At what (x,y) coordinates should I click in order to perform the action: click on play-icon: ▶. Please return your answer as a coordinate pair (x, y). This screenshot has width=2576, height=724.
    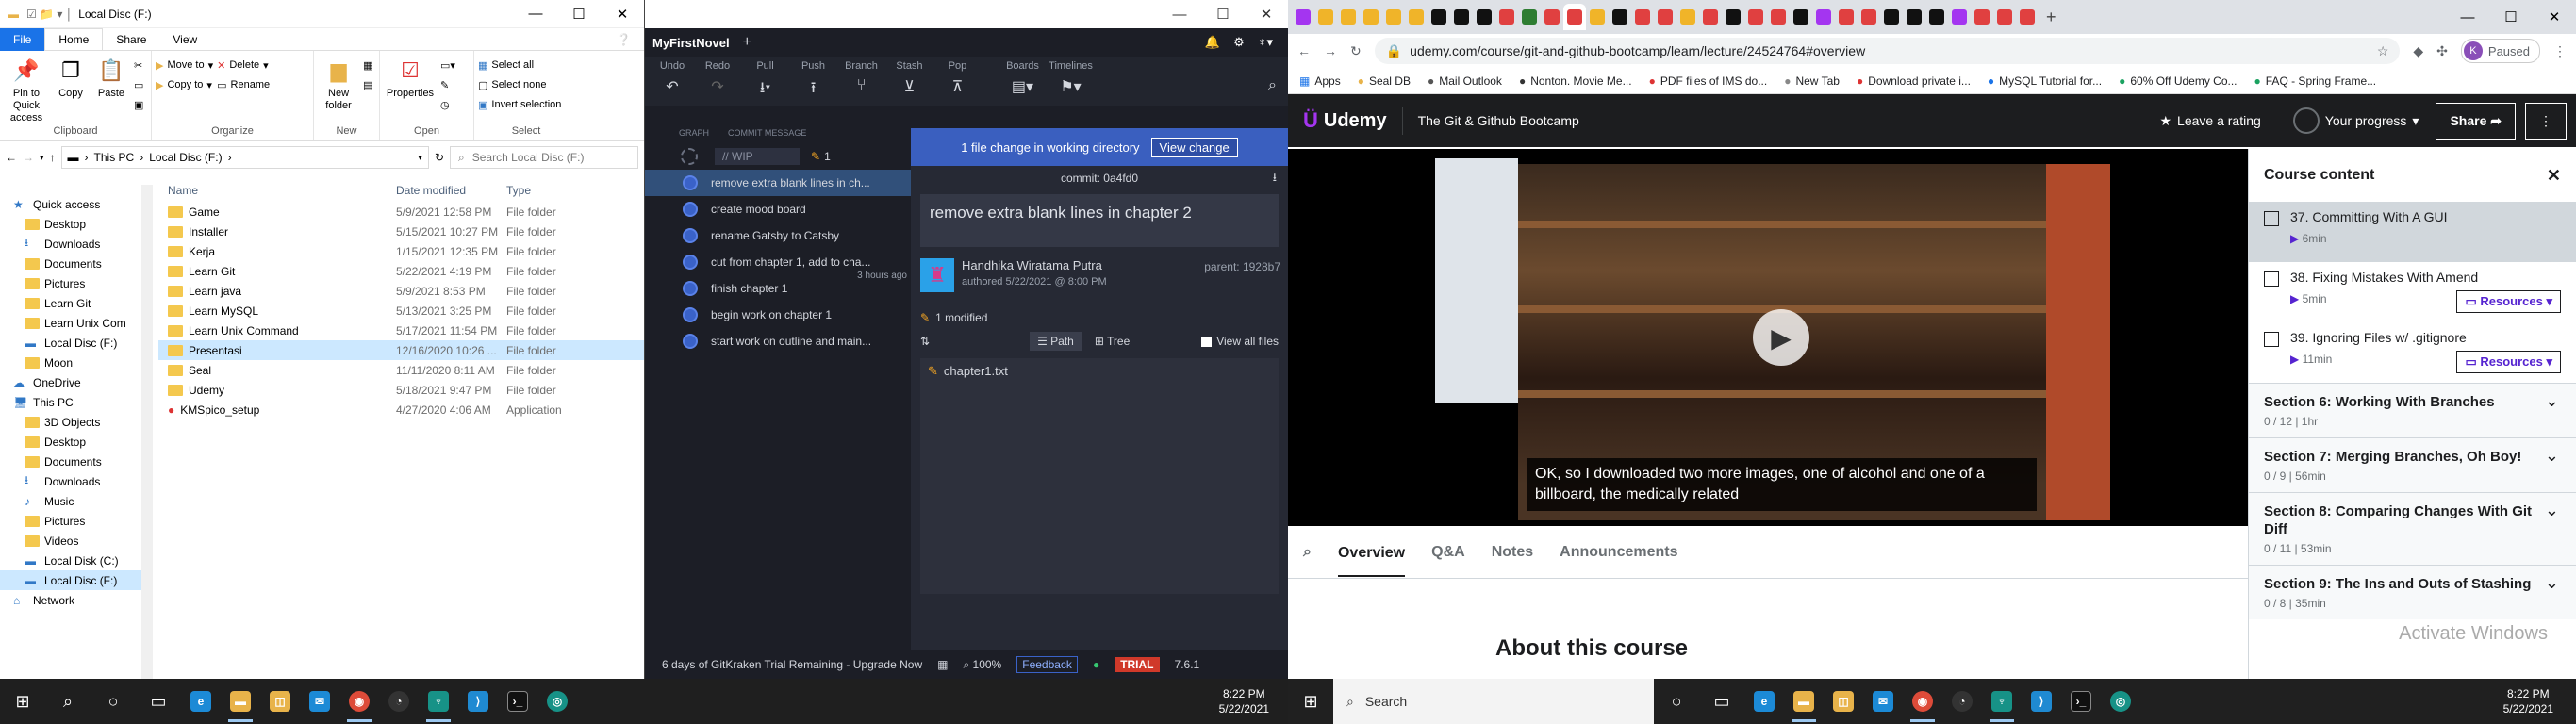
    Looking at the image, I should click on (1781, 337).